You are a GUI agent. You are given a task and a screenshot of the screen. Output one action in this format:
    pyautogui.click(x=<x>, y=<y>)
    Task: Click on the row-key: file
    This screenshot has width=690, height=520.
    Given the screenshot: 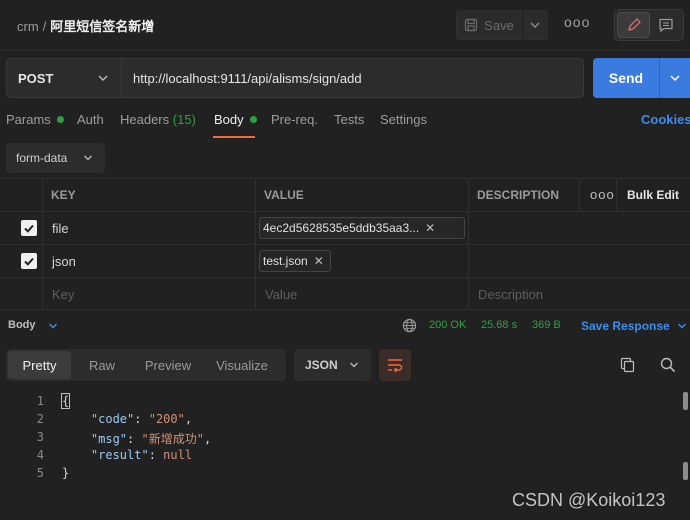 What is the action you would take?
    pyautogui.click(x=60, y=228)
    